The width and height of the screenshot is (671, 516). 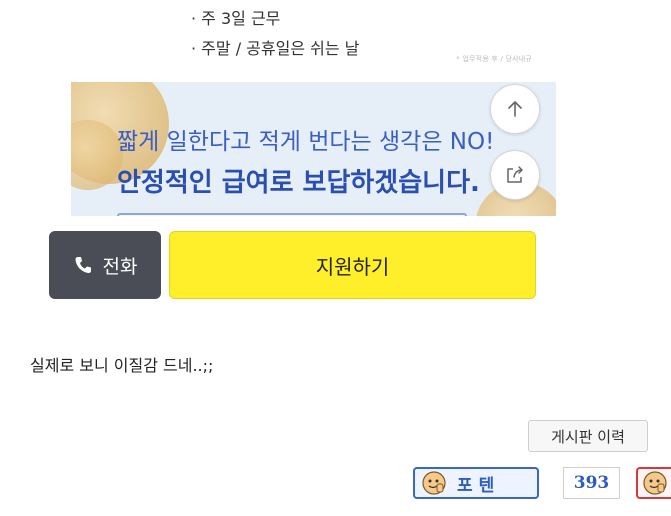 I want to click on board-history-label: 게시판 이력, so click(x=588, y=436).